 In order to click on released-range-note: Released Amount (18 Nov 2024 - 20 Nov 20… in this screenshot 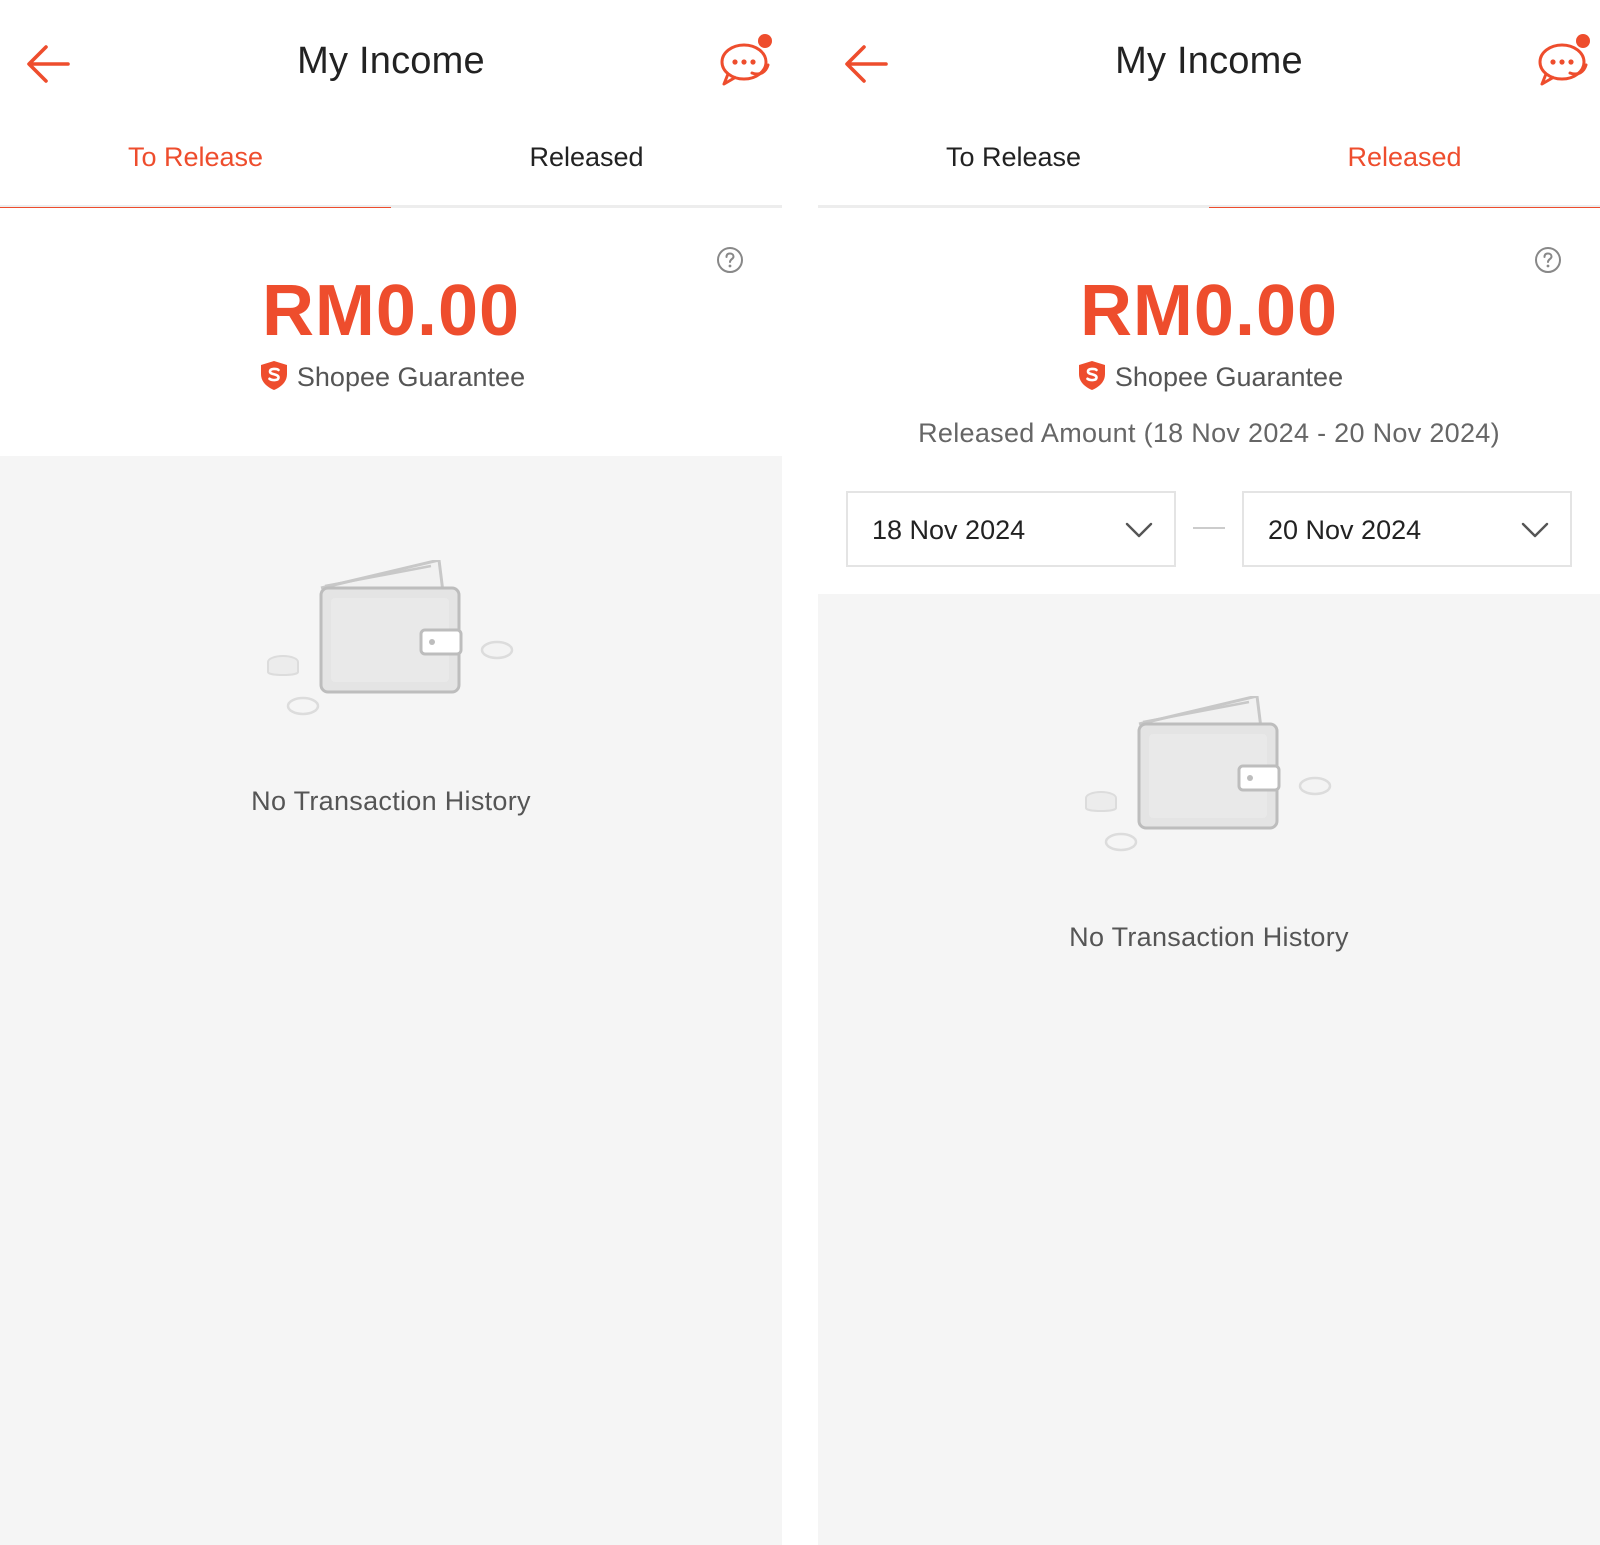, I will do `click(1209, 433)`.